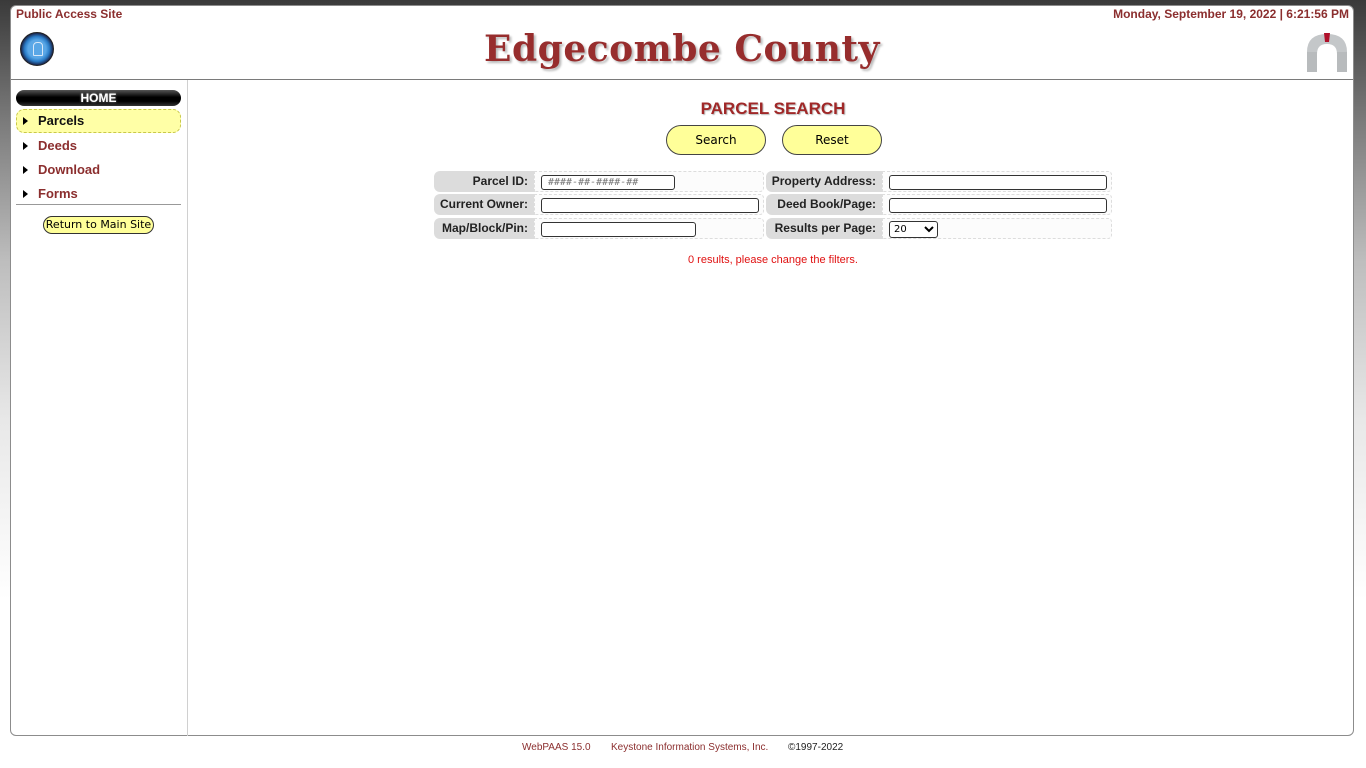  I want to click on parcel-id-label: Parcel ID:, so click(484, 181).